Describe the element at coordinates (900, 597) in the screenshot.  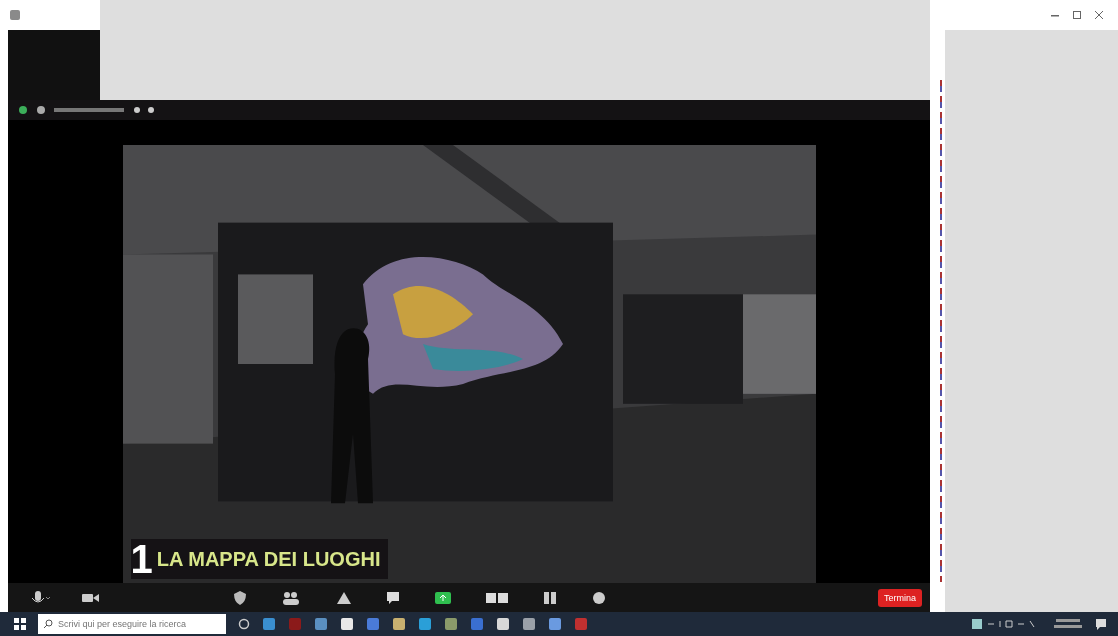
I see `end-meeting-button: Termina` at that location.